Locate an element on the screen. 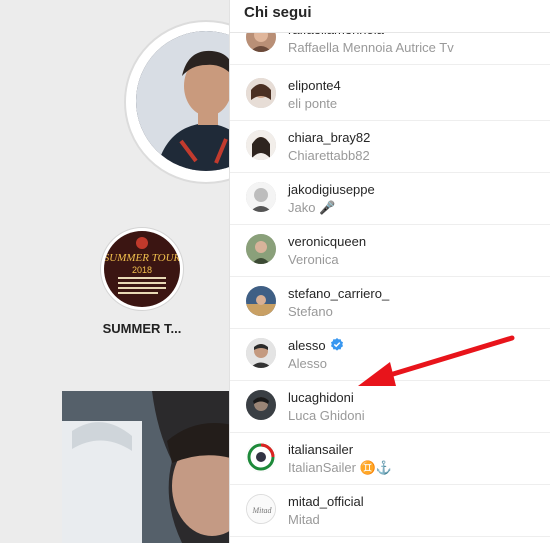  full-name: eli ponte is located at coordinates (313, 103).